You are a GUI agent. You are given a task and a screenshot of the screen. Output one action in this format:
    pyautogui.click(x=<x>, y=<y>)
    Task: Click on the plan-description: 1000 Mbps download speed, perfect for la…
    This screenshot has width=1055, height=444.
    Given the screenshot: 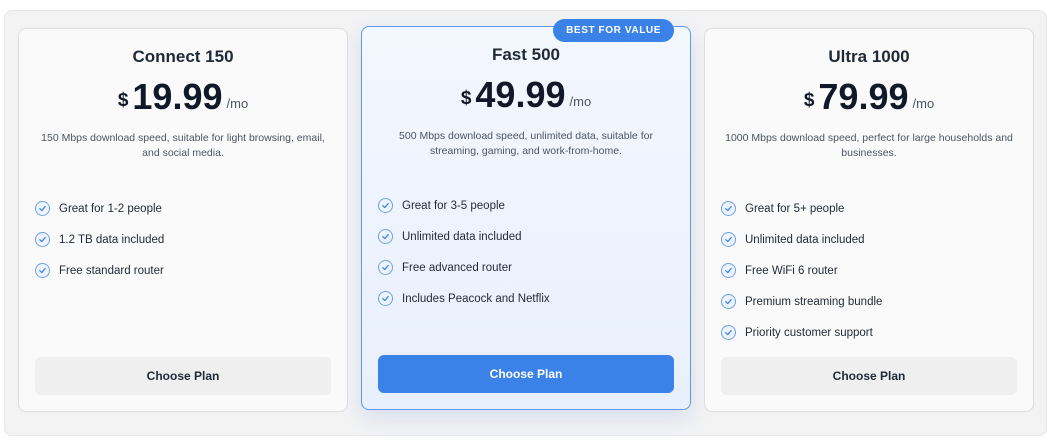 What is the action you would take?
    pyautogui.click(x=869, y=145)
    